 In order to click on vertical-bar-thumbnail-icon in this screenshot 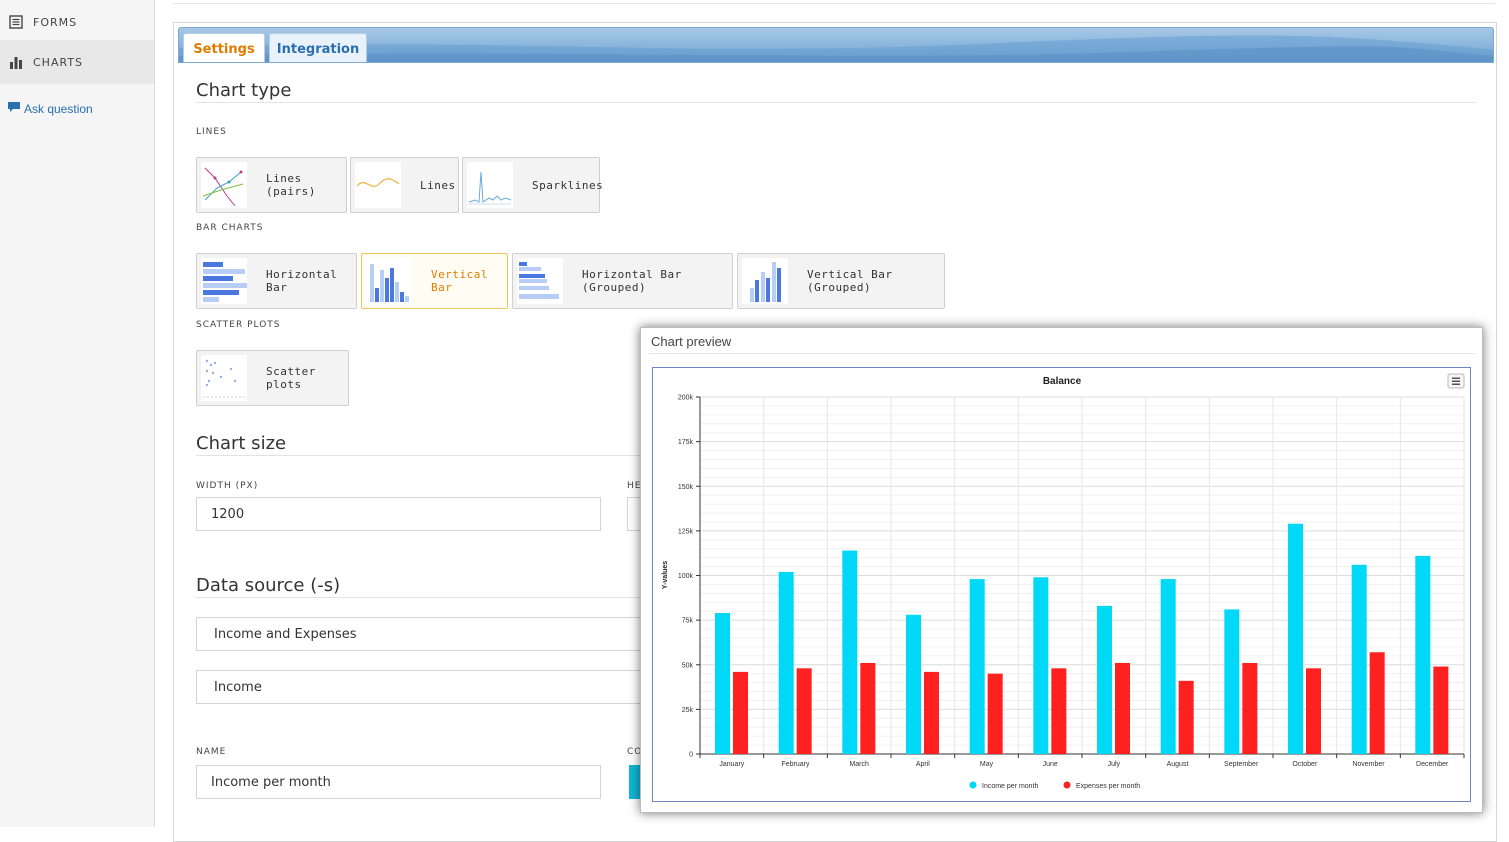, I will do `click(389, 281)`.